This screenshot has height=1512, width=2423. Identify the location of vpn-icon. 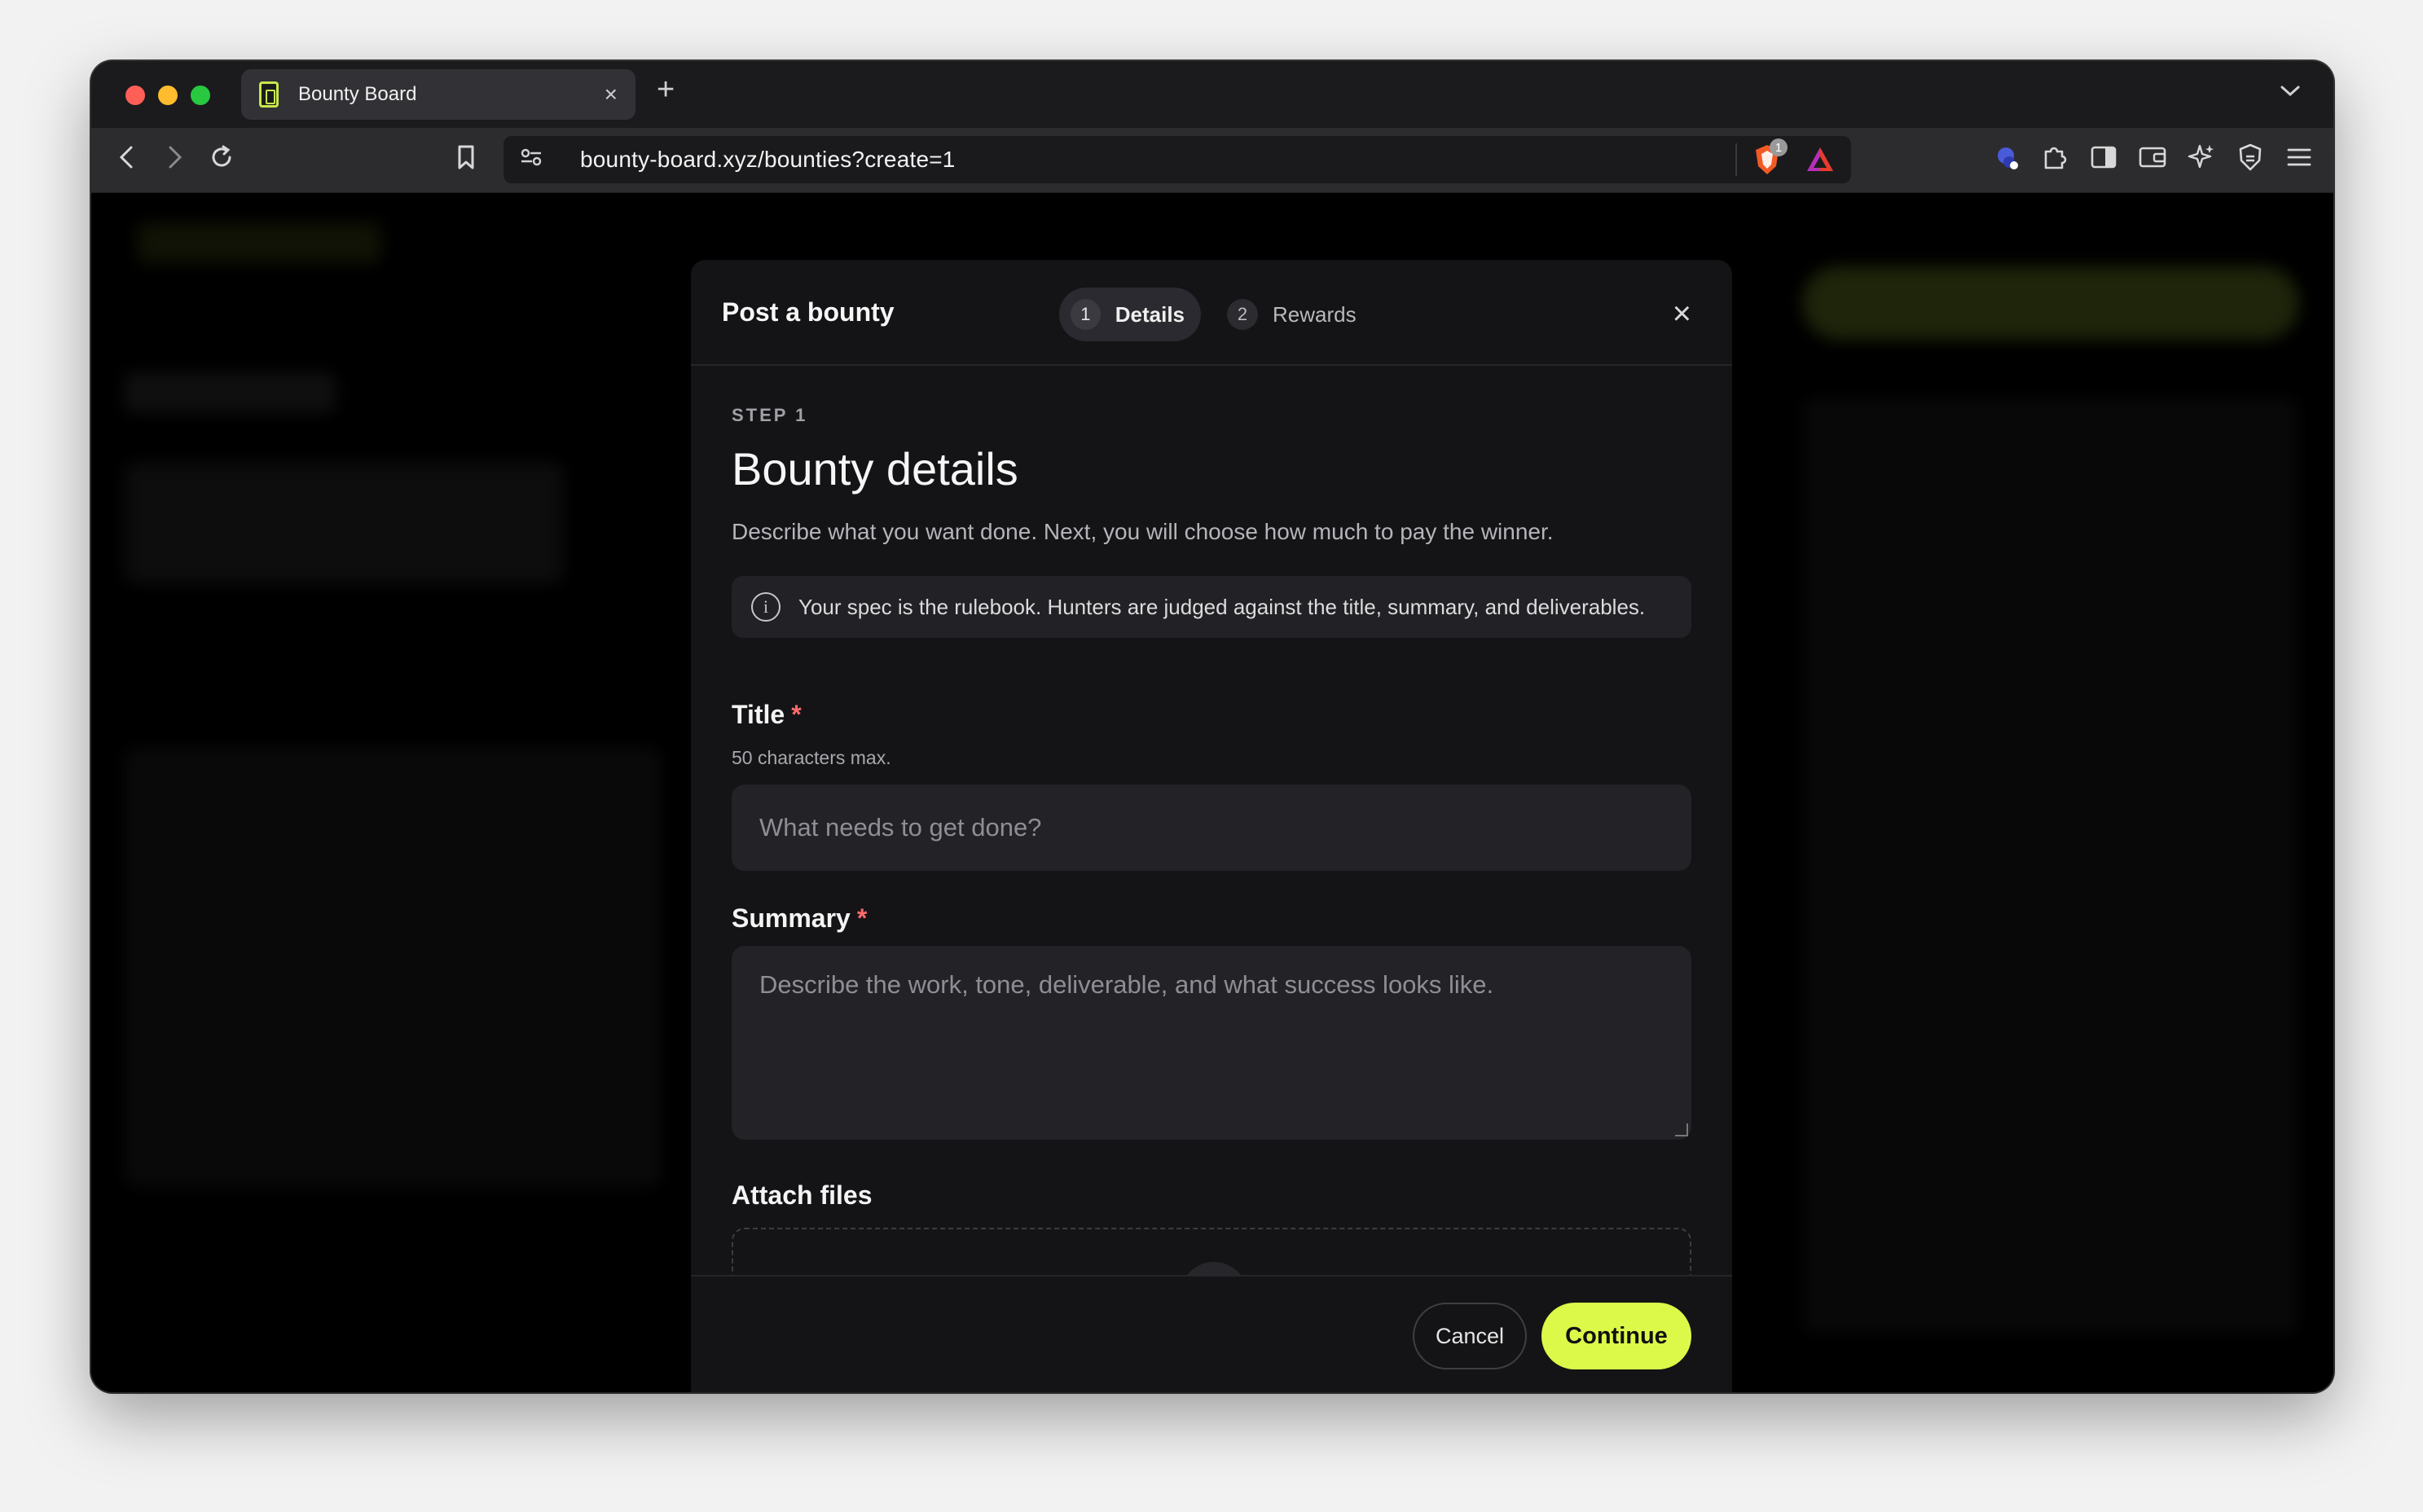
(2006, 157).